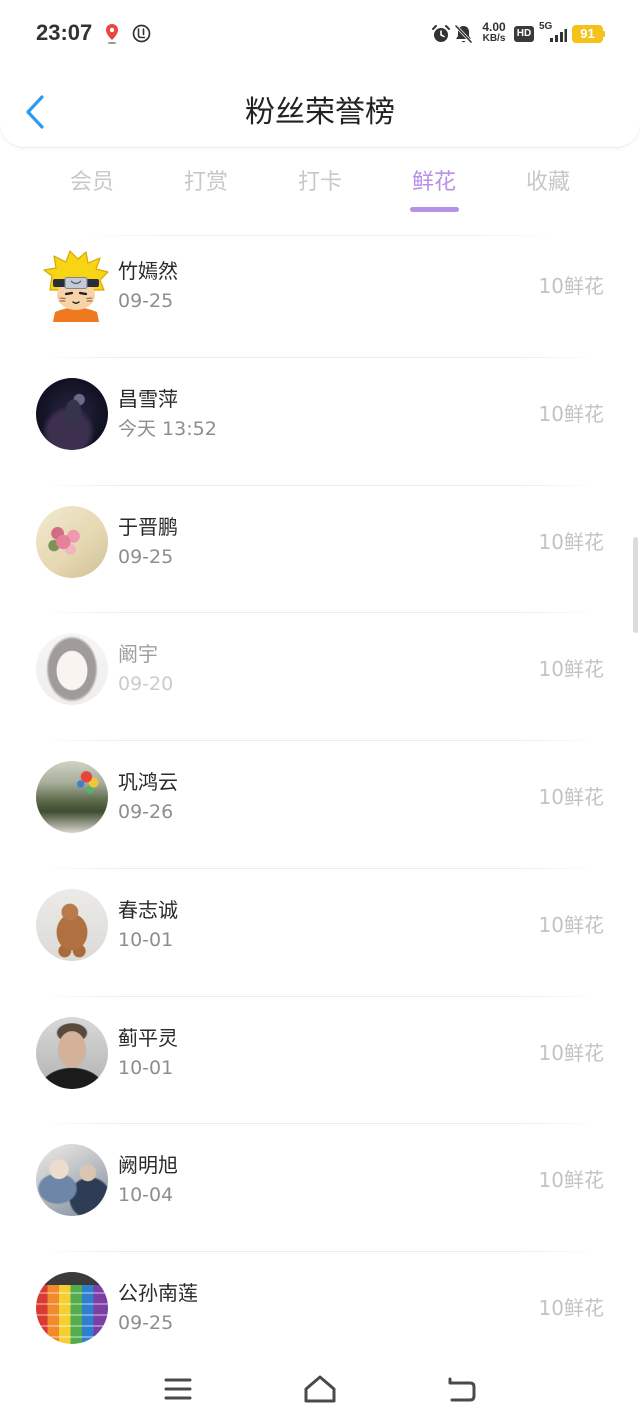 The height and width of the screenshot is (1422, 640). I want to click on tab-active-indicator, so click(434, 209).